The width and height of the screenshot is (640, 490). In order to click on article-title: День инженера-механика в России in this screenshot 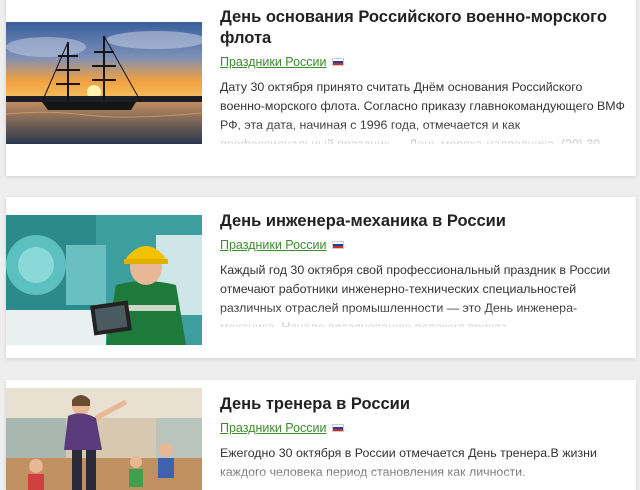, I will do `click(423, 221)`.